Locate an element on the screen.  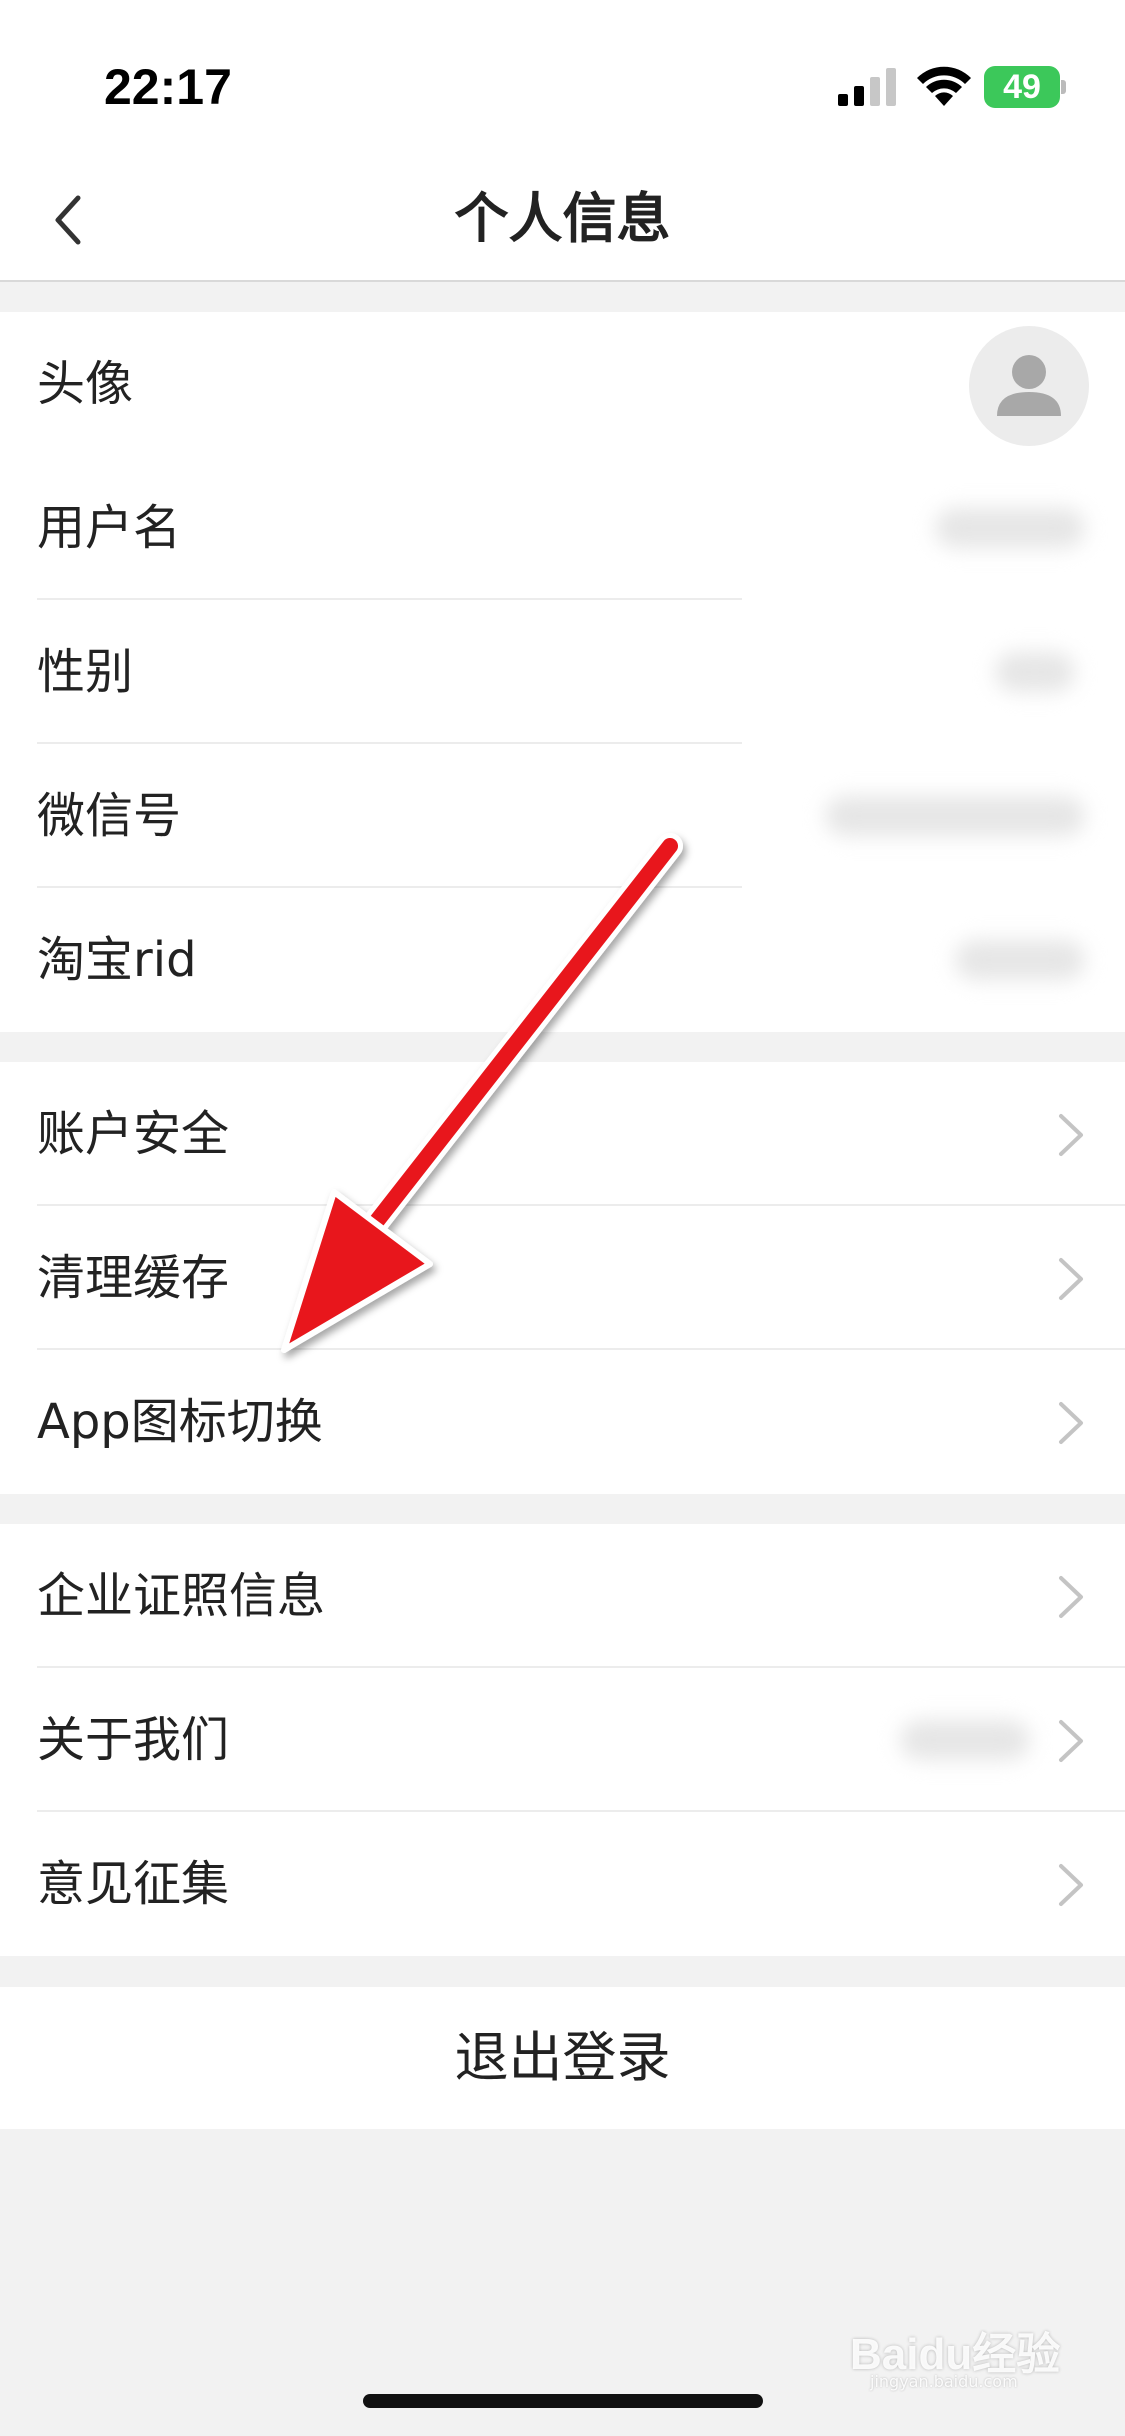
row-label: 关于我们 is located at coordinates (133, 1740).